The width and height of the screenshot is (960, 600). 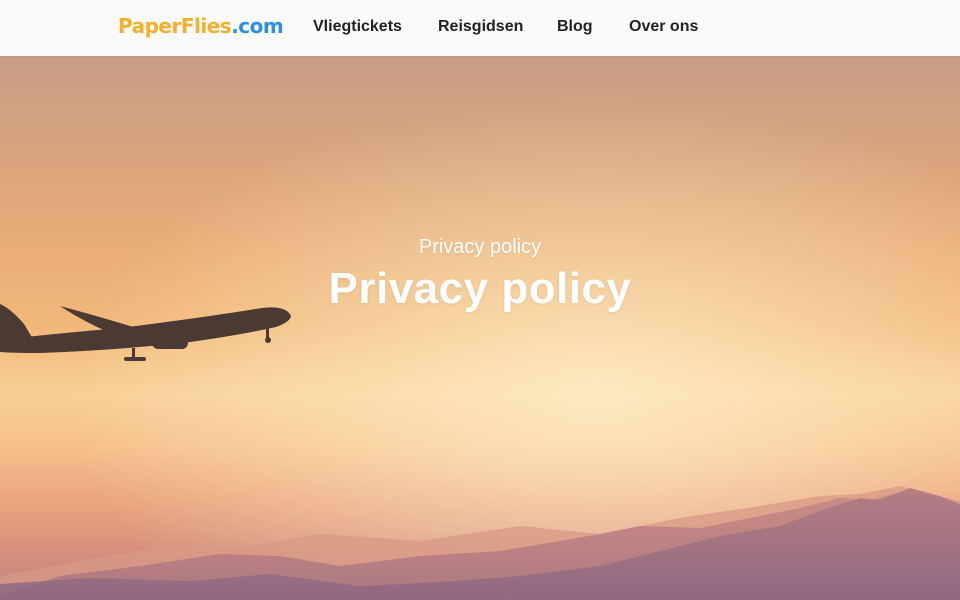 I want to click on nav-item-over-ons: Over ons, so click(x=663, y=27).